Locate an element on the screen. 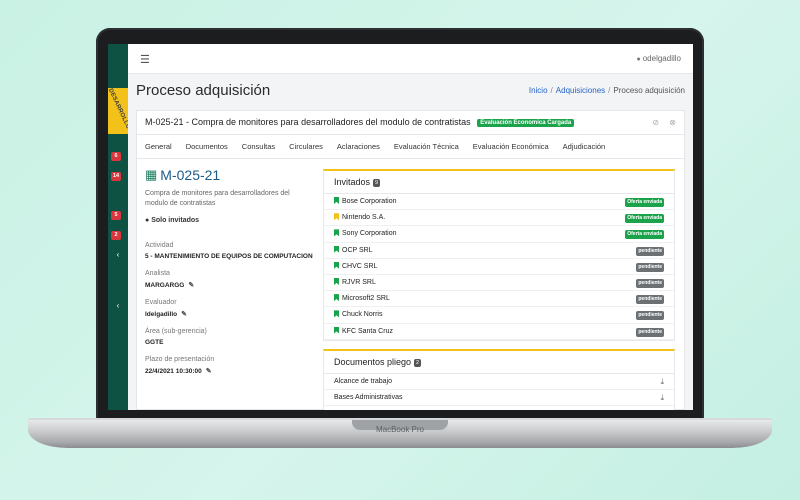 This screenshot has height=500, width=800. invitado-row: OCP SRL pendiente is located at coordinates (499, 251).